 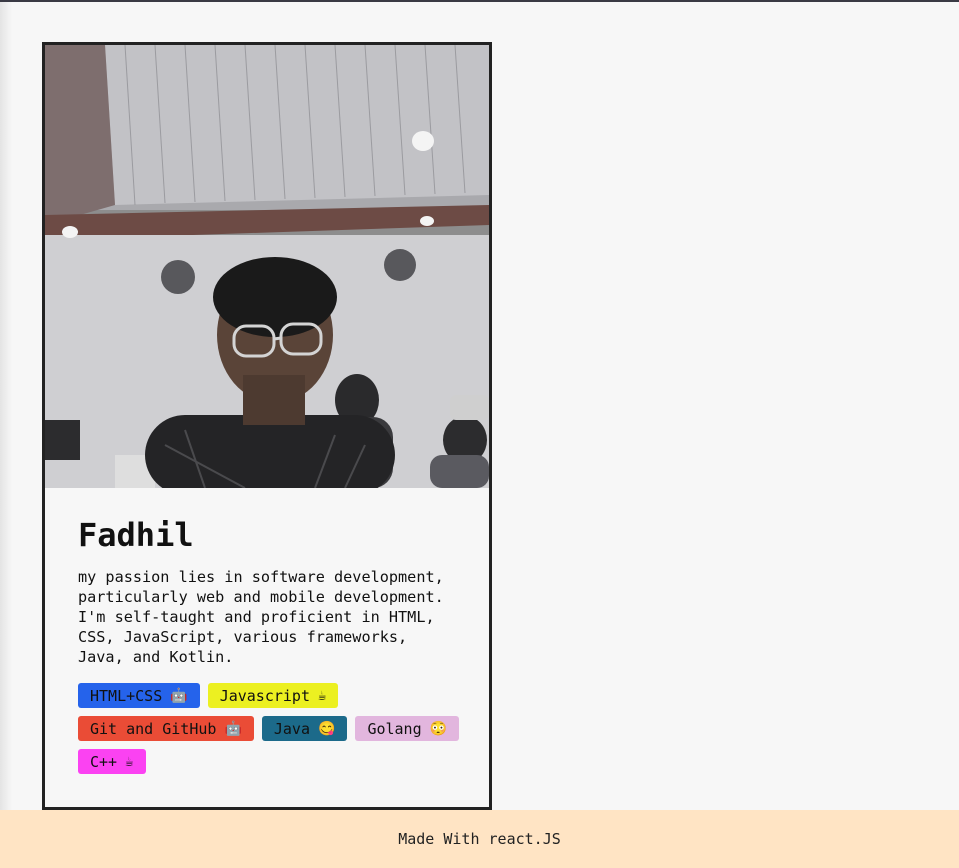 I want to click on profile-name: Fadhil, so click(x=136, y=535).